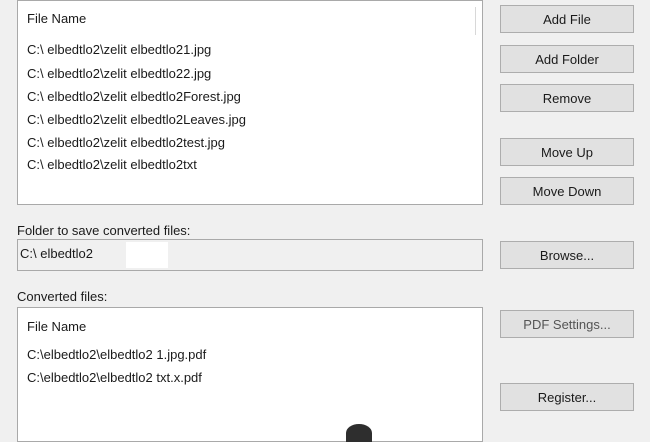 This screenshot has width=650, height=442. Describe the element at coordinates (567, 59) in the screenshot. I see `add-folder-button: Add Folder` at that location.